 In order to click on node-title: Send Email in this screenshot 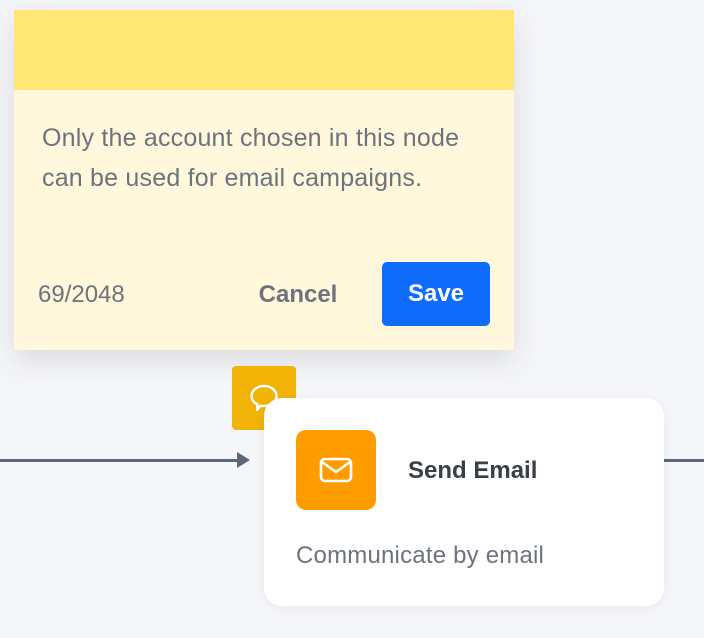, I will do `click(473, 470)`.